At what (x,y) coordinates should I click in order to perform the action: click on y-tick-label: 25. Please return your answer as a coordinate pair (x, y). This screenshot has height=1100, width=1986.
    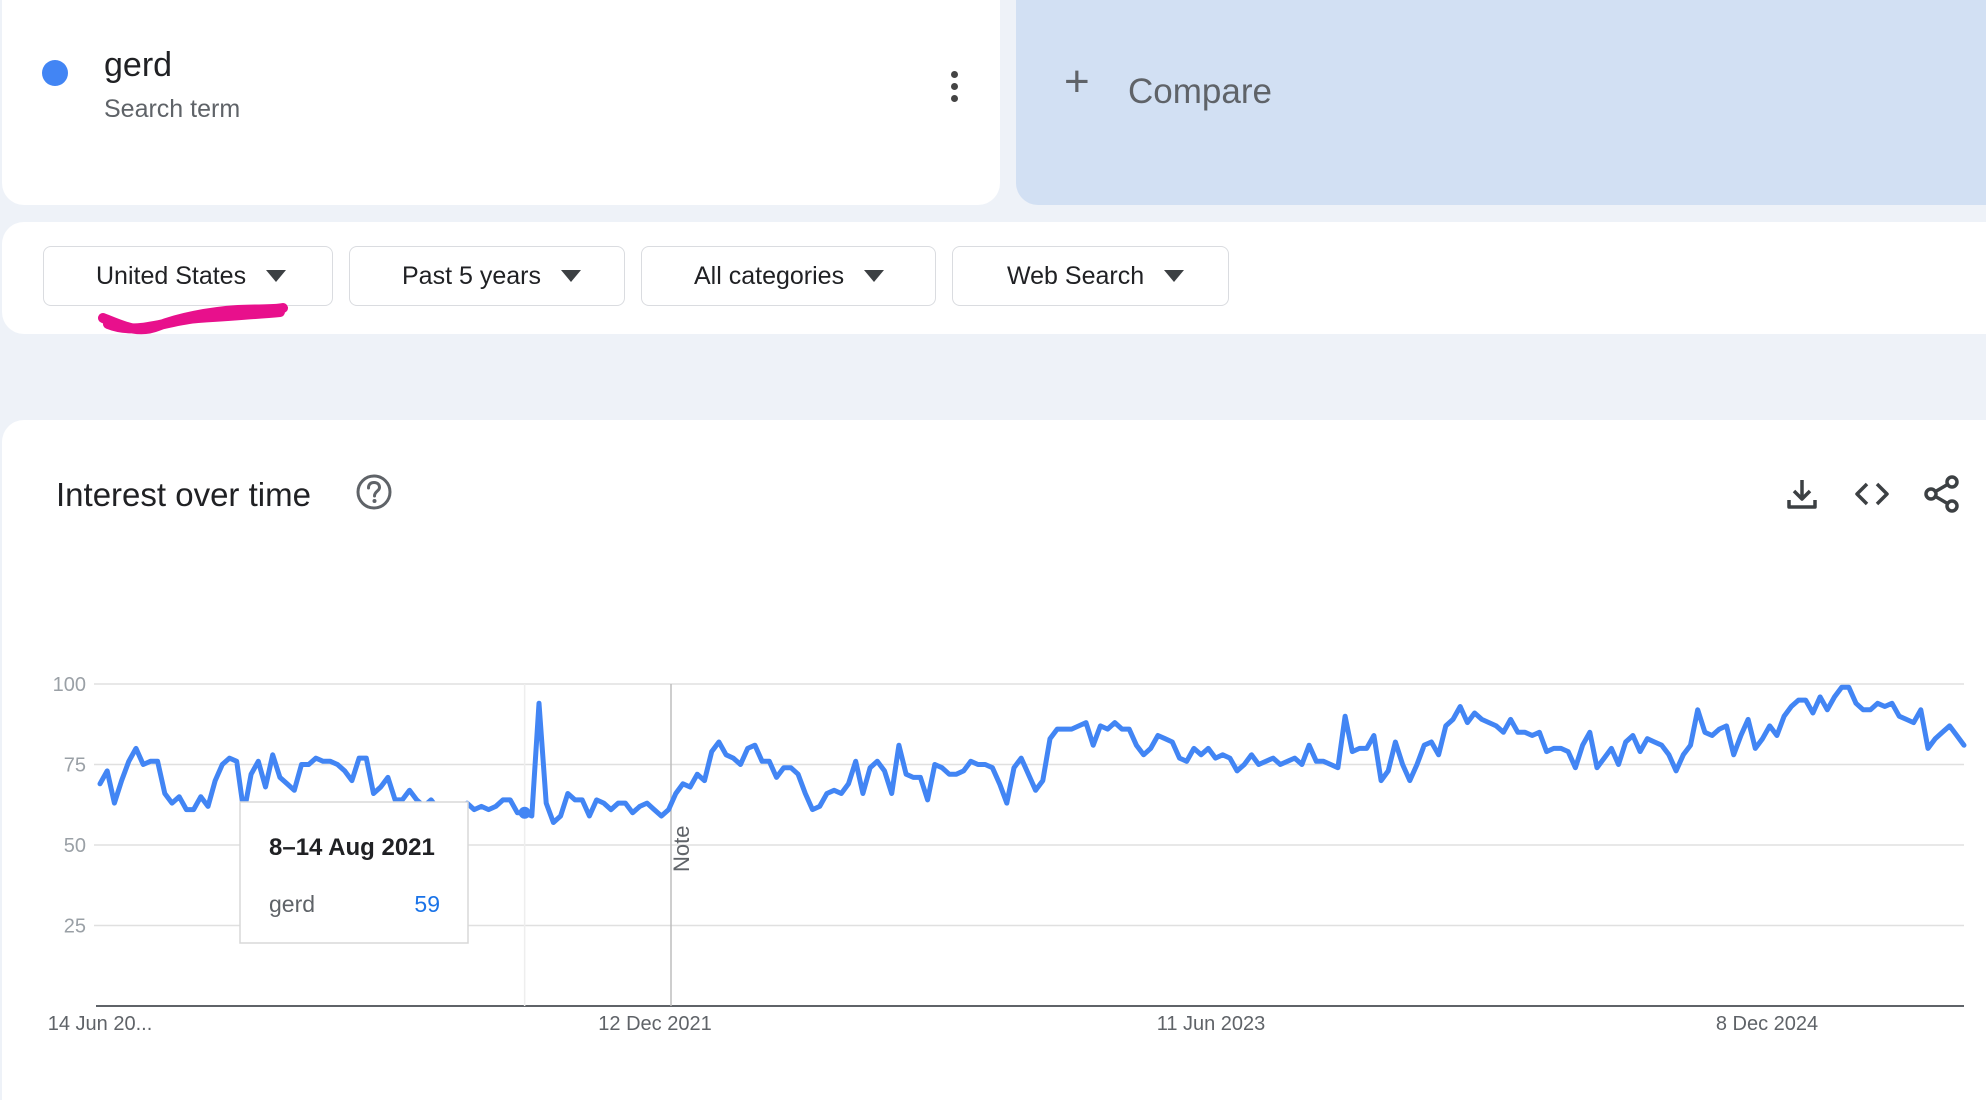
    Looking at the image, I should click on (75, 927).